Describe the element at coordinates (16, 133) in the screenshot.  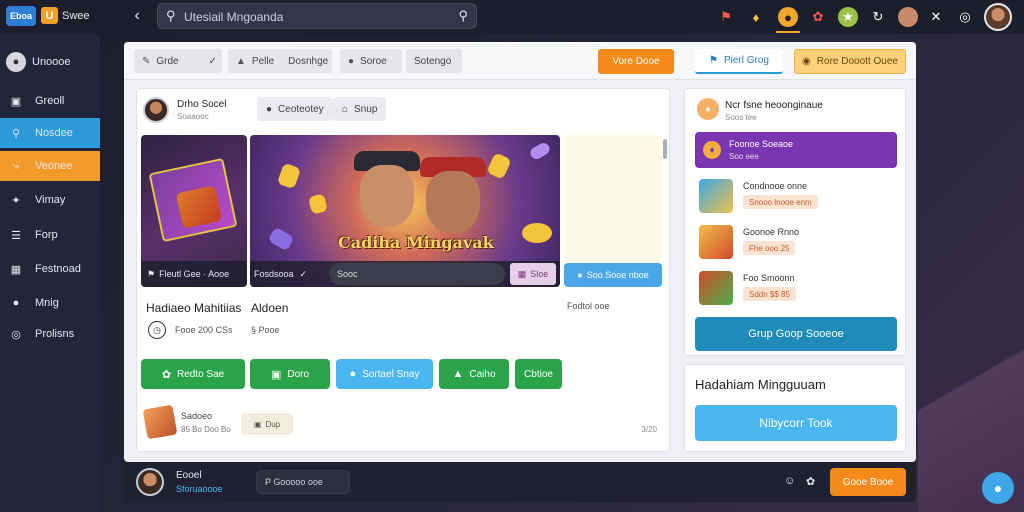
I see `key-icon: ⚲` at that location.